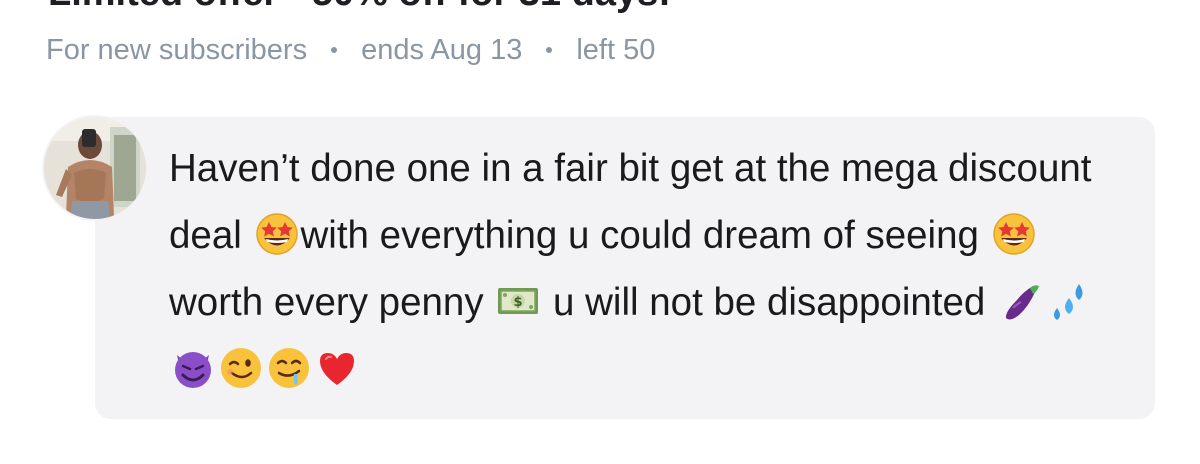 The image size is (1200, 464). What do you see at coordinates (193, 368) in the screenshot?
I see `smiling-devil-emoji-icon` at bounding box center [193, 368].